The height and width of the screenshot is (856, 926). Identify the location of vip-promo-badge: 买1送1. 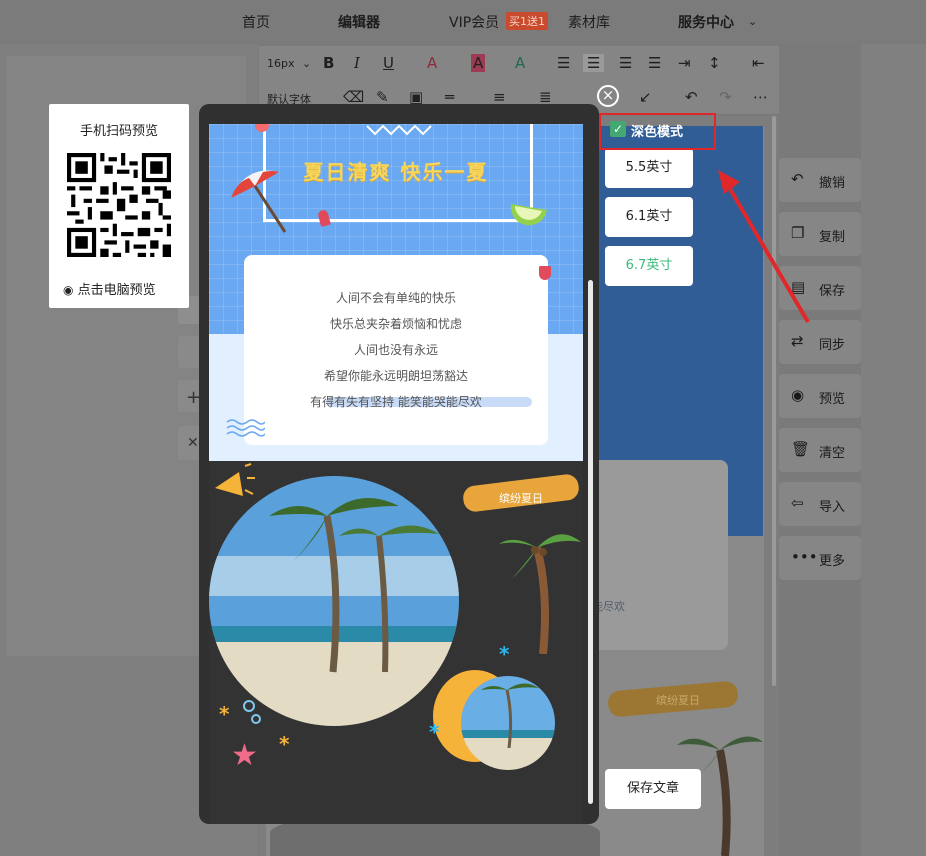
(527, 21).